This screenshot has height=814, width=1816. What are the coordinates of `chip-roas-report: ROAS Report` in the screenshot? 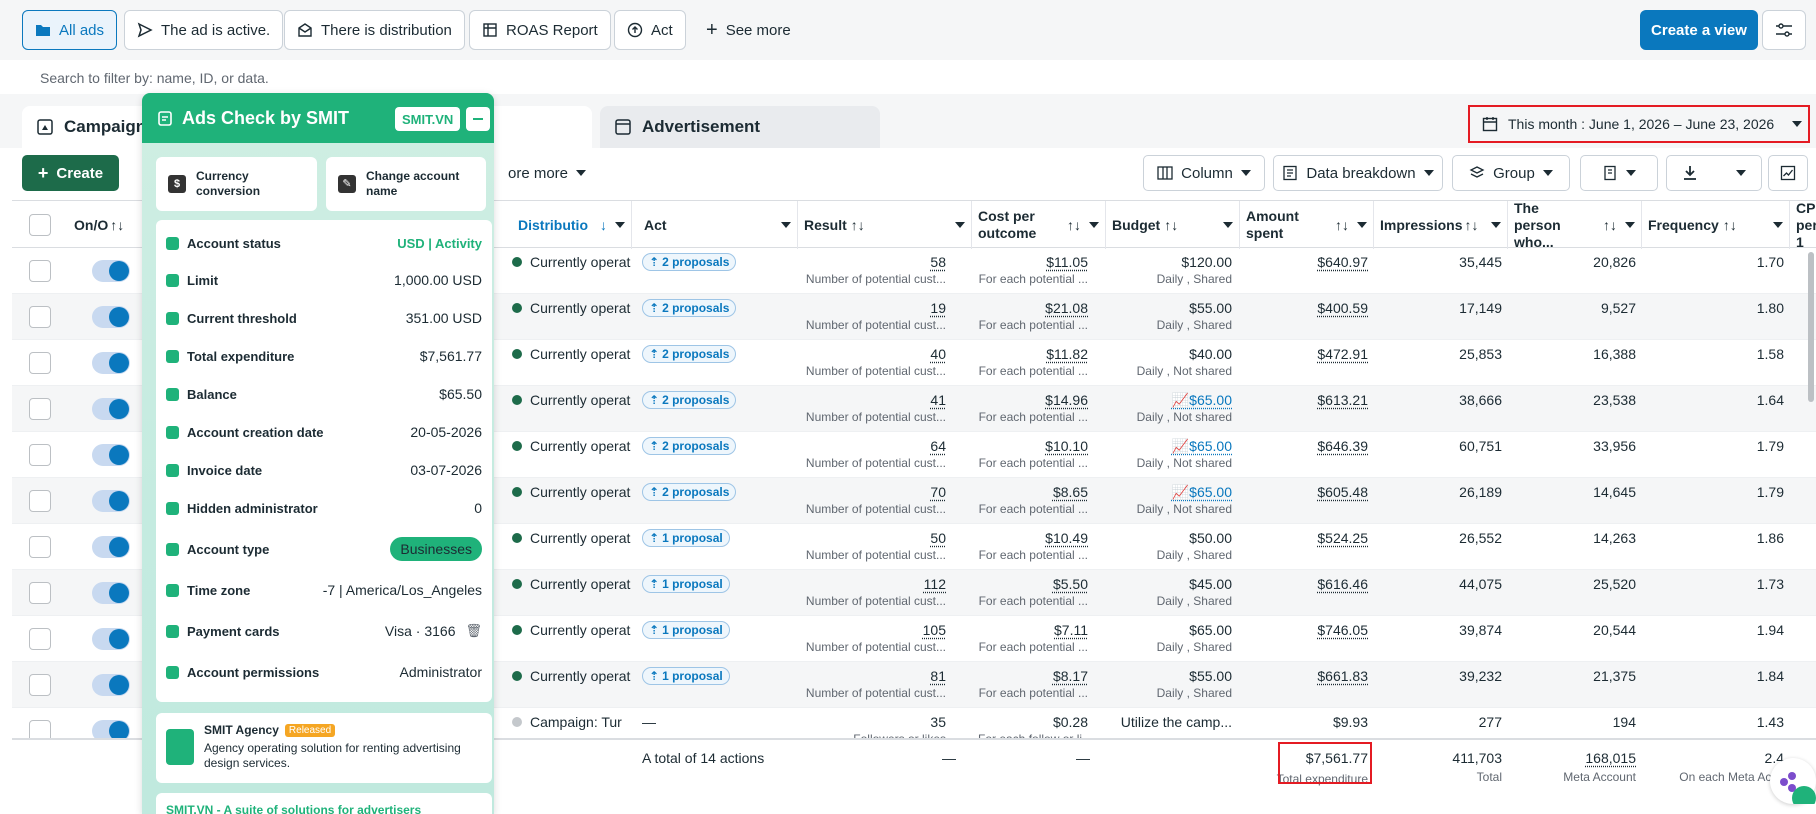 It's located at (540, 30).